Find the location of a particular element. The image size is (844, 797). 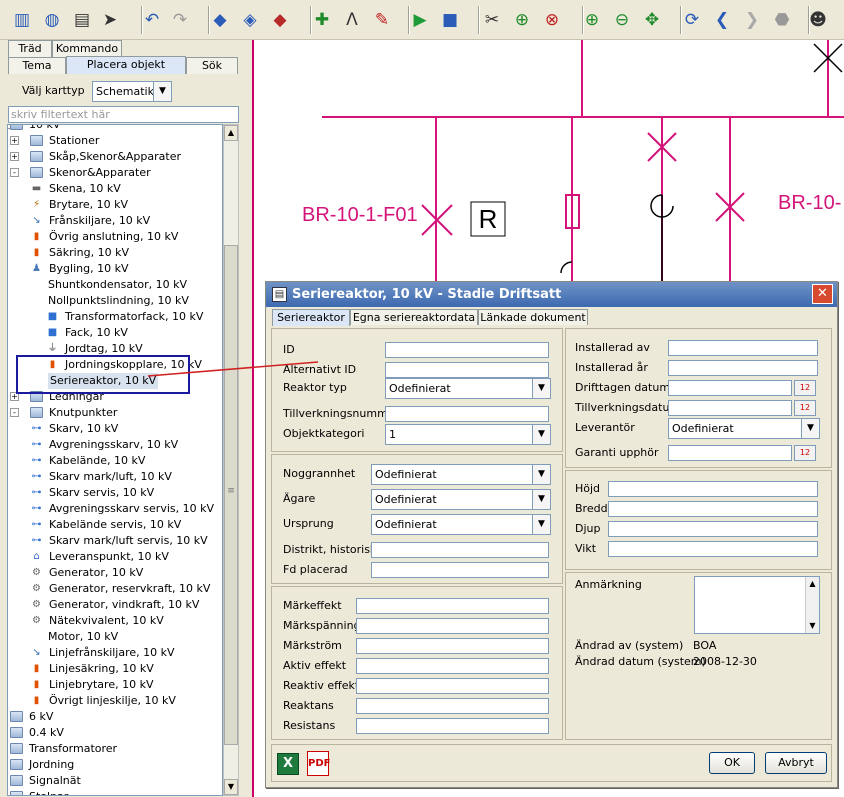

textarea-scrollbar: ▲ ▼ is located at coordinates (812, 605).